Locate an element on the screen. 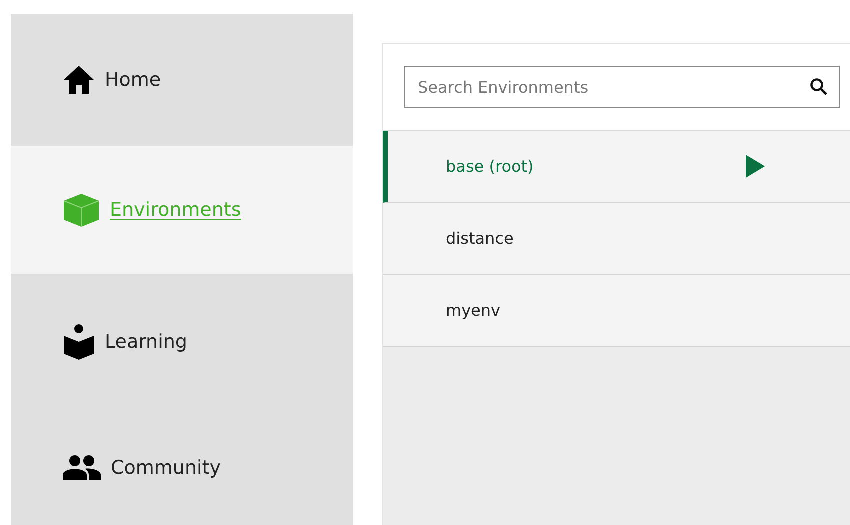  environment-row: base (root) is located at coordinates (616, 167).